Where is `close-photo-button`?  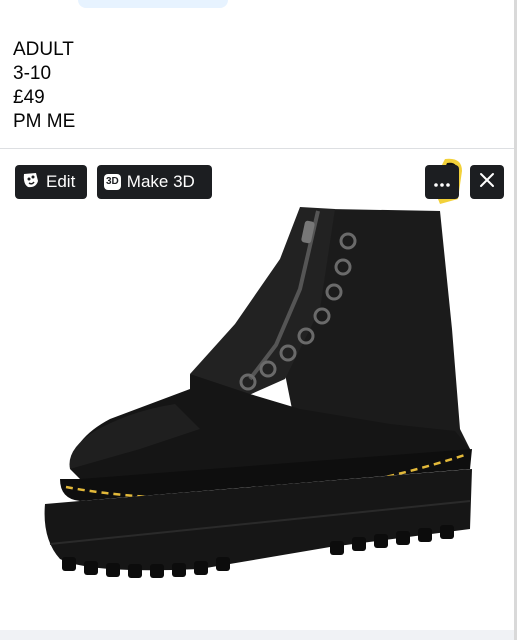 close-photo-button is located at coordinates (487, 182).